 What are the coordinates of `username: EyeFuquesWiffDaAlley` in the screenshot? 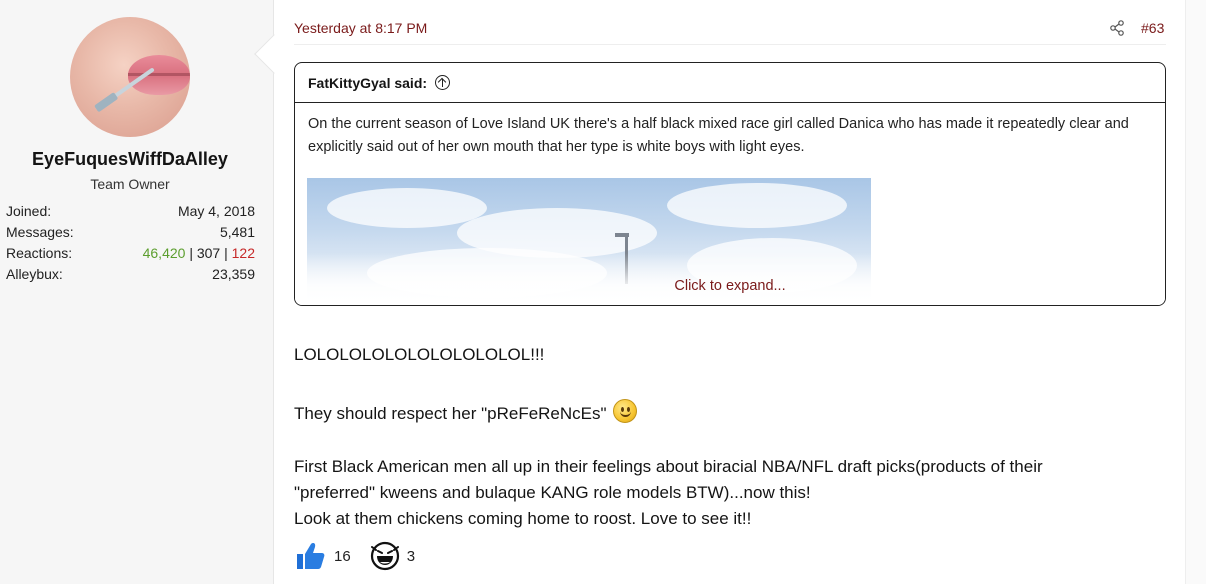 It's located at (130, 159).